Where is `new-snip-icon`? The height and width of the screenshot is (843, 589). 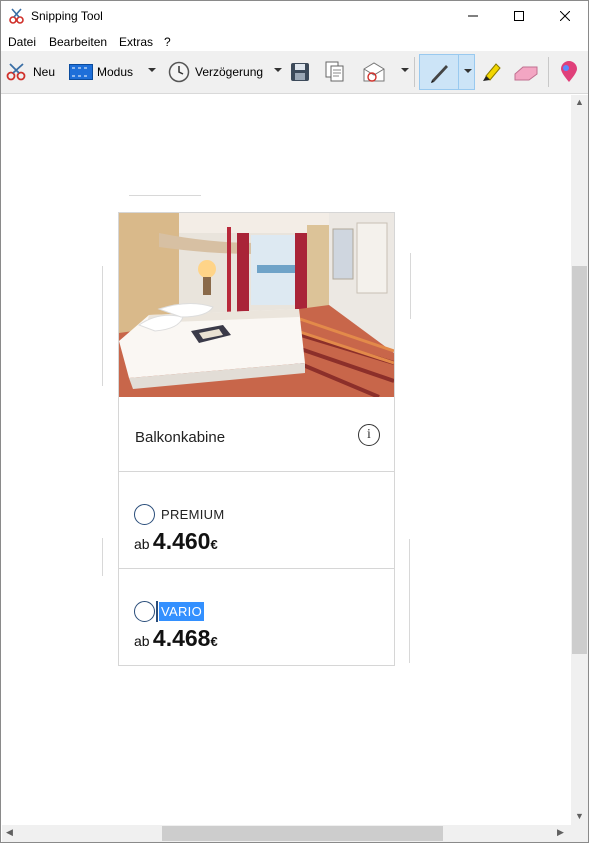
new-snip-icon is located at coordinates (17, 72).